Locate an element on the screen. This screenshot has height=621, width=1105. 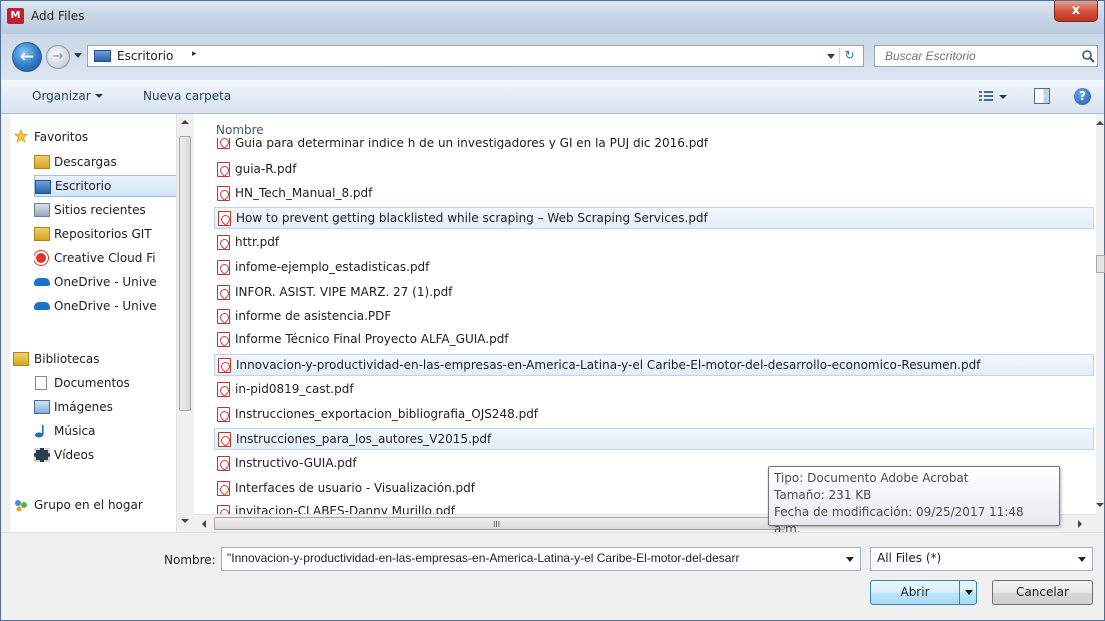
address-dropdown-icon is located at coordinates (831, 56).